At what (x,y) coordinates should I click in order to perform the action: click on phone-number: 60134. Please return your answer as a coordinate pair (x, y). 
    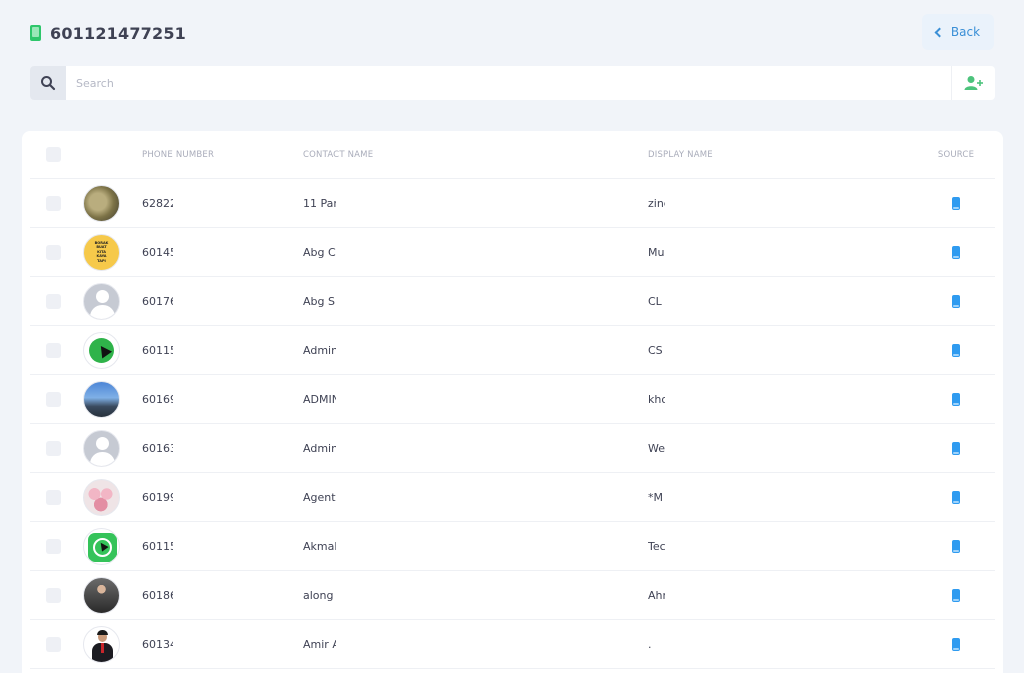
    Looking at the image, I should click on (157, 644).